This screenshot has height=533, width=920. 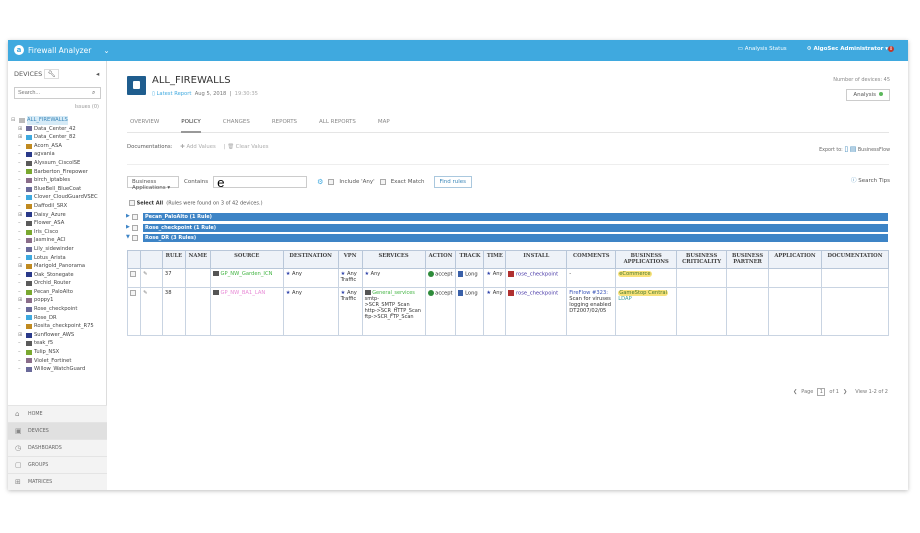 What do you see at coordinates (57, 369) in the screenshot?
I see `tree-item: – Willow_WatchGuard` at bounding box center [57, 369].